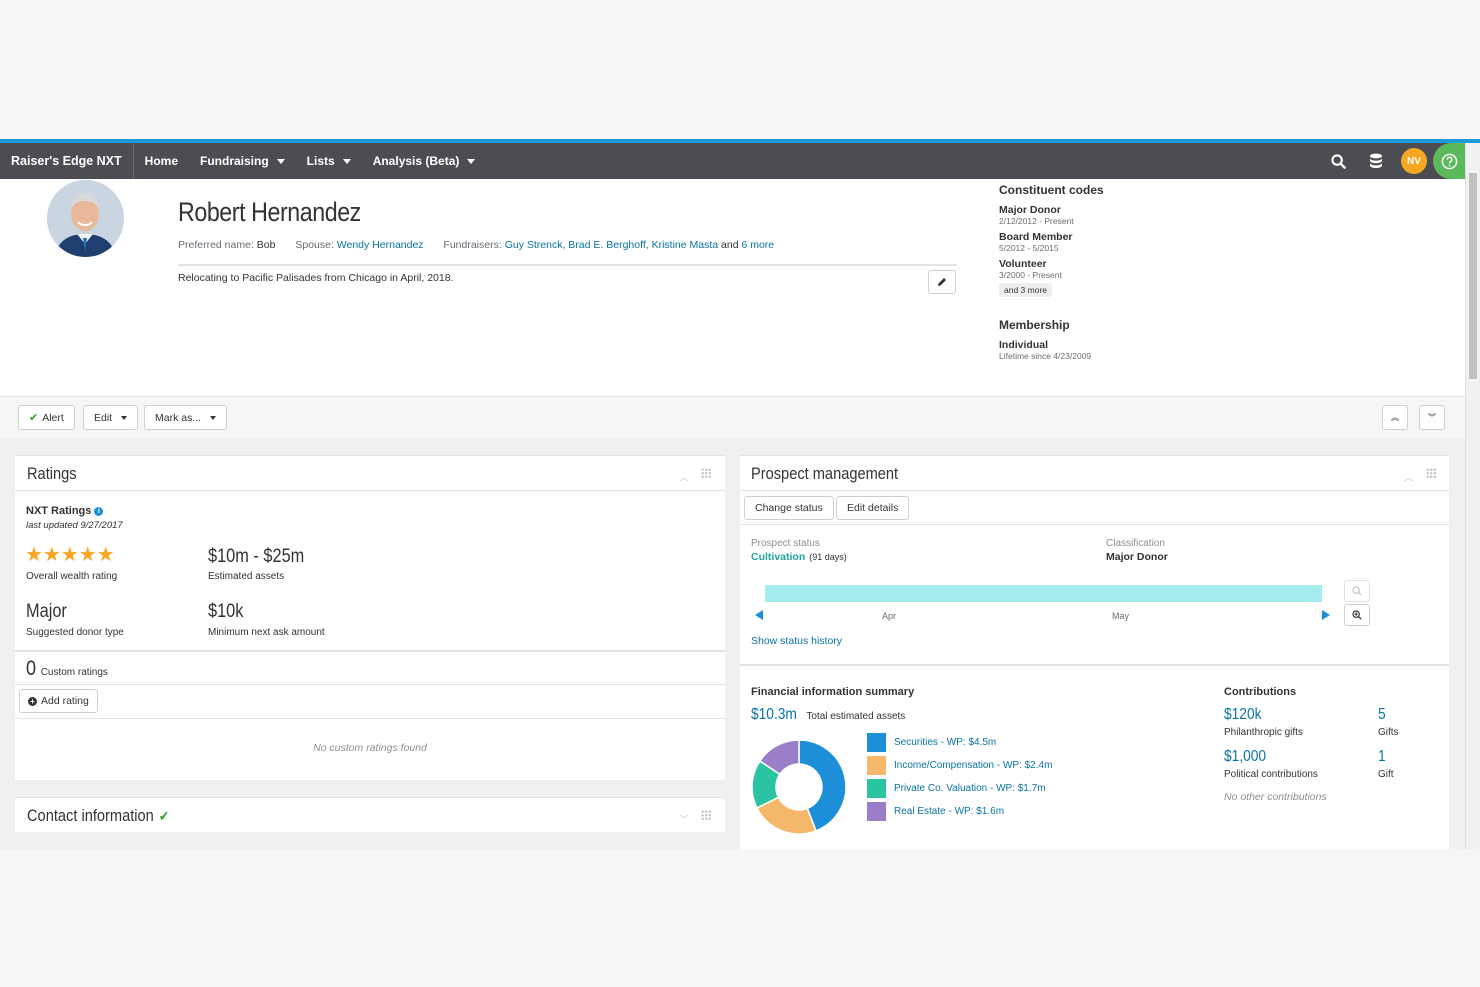 This screenshot has height=987, width=1480. What do you see at coordinates (789, 508) in the screenshot?
I see `change-status-button: Change status` at bounding box center [789, 508].